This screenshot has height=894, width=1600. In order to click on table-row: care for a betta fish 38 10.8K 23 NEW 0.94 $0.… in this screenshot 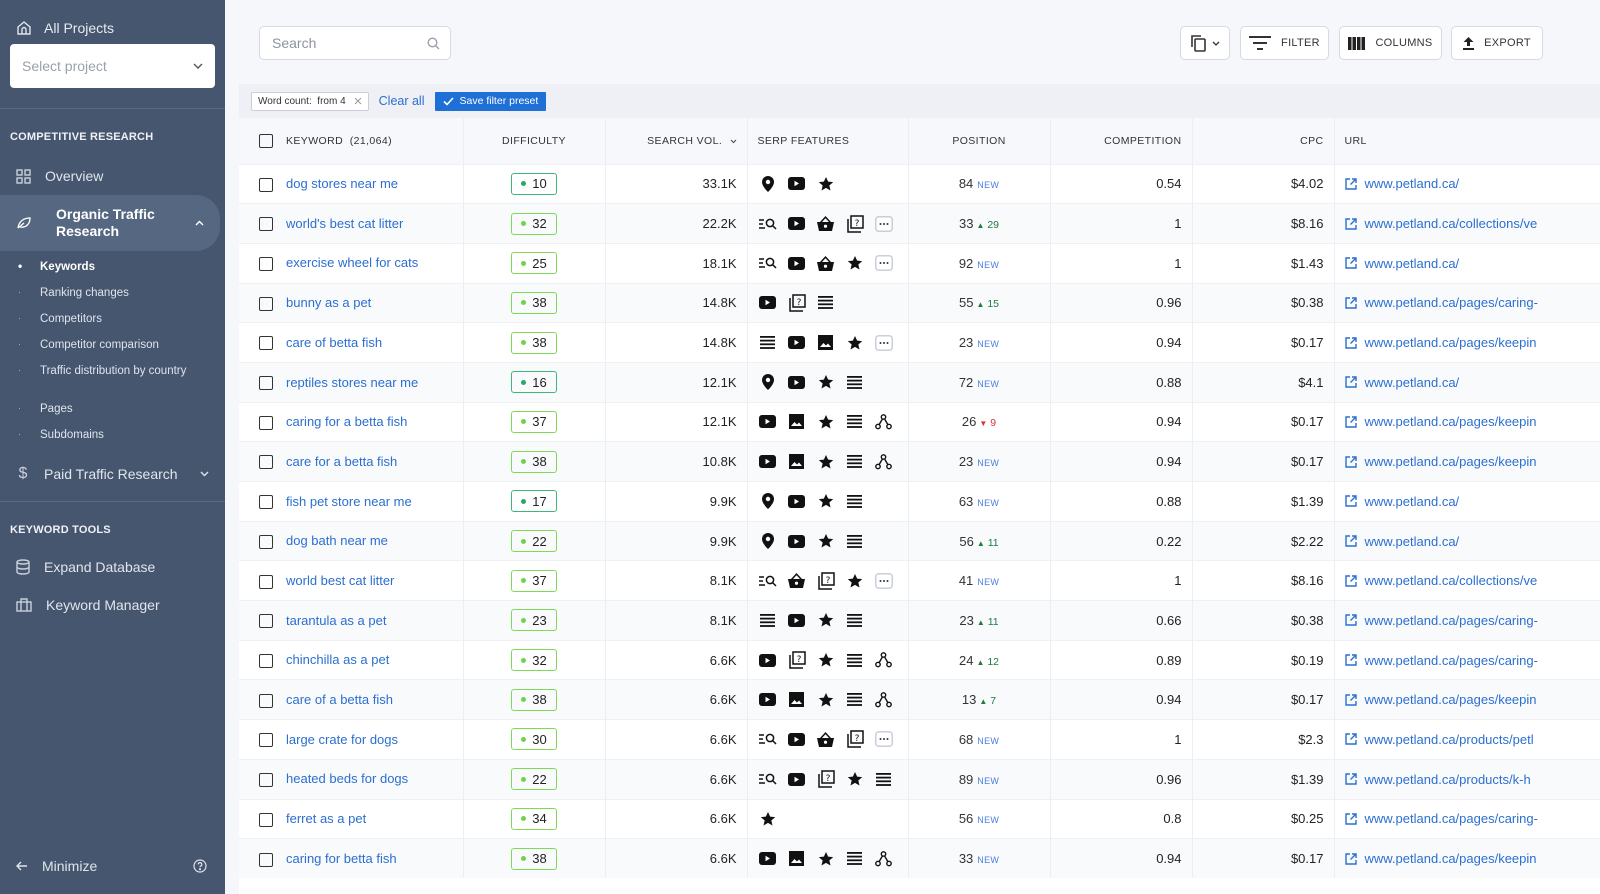, I will do `click(919, 461)`.